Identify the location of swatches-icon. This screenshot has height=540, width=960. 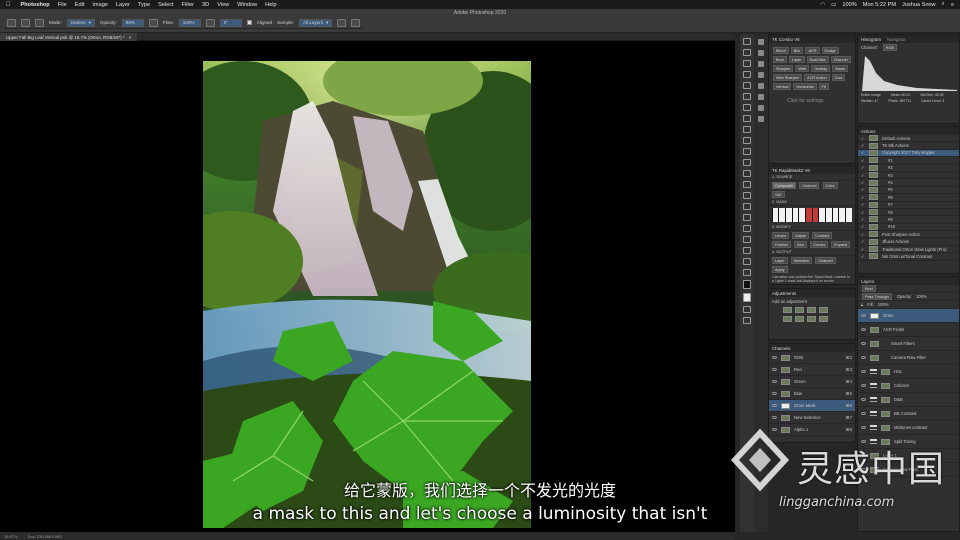
(761, 108).